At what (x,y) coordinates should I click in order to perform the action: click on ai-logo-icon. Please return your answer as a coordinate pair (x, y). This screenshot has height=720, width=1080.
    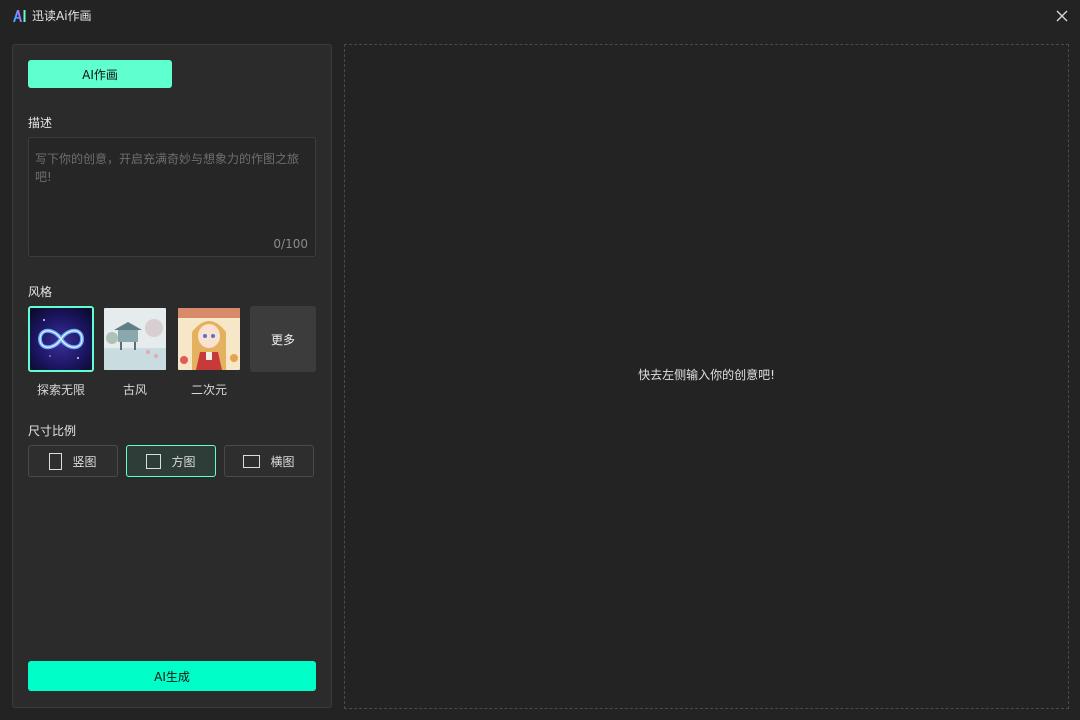
    Looking at the image, I should click on (19, 16).